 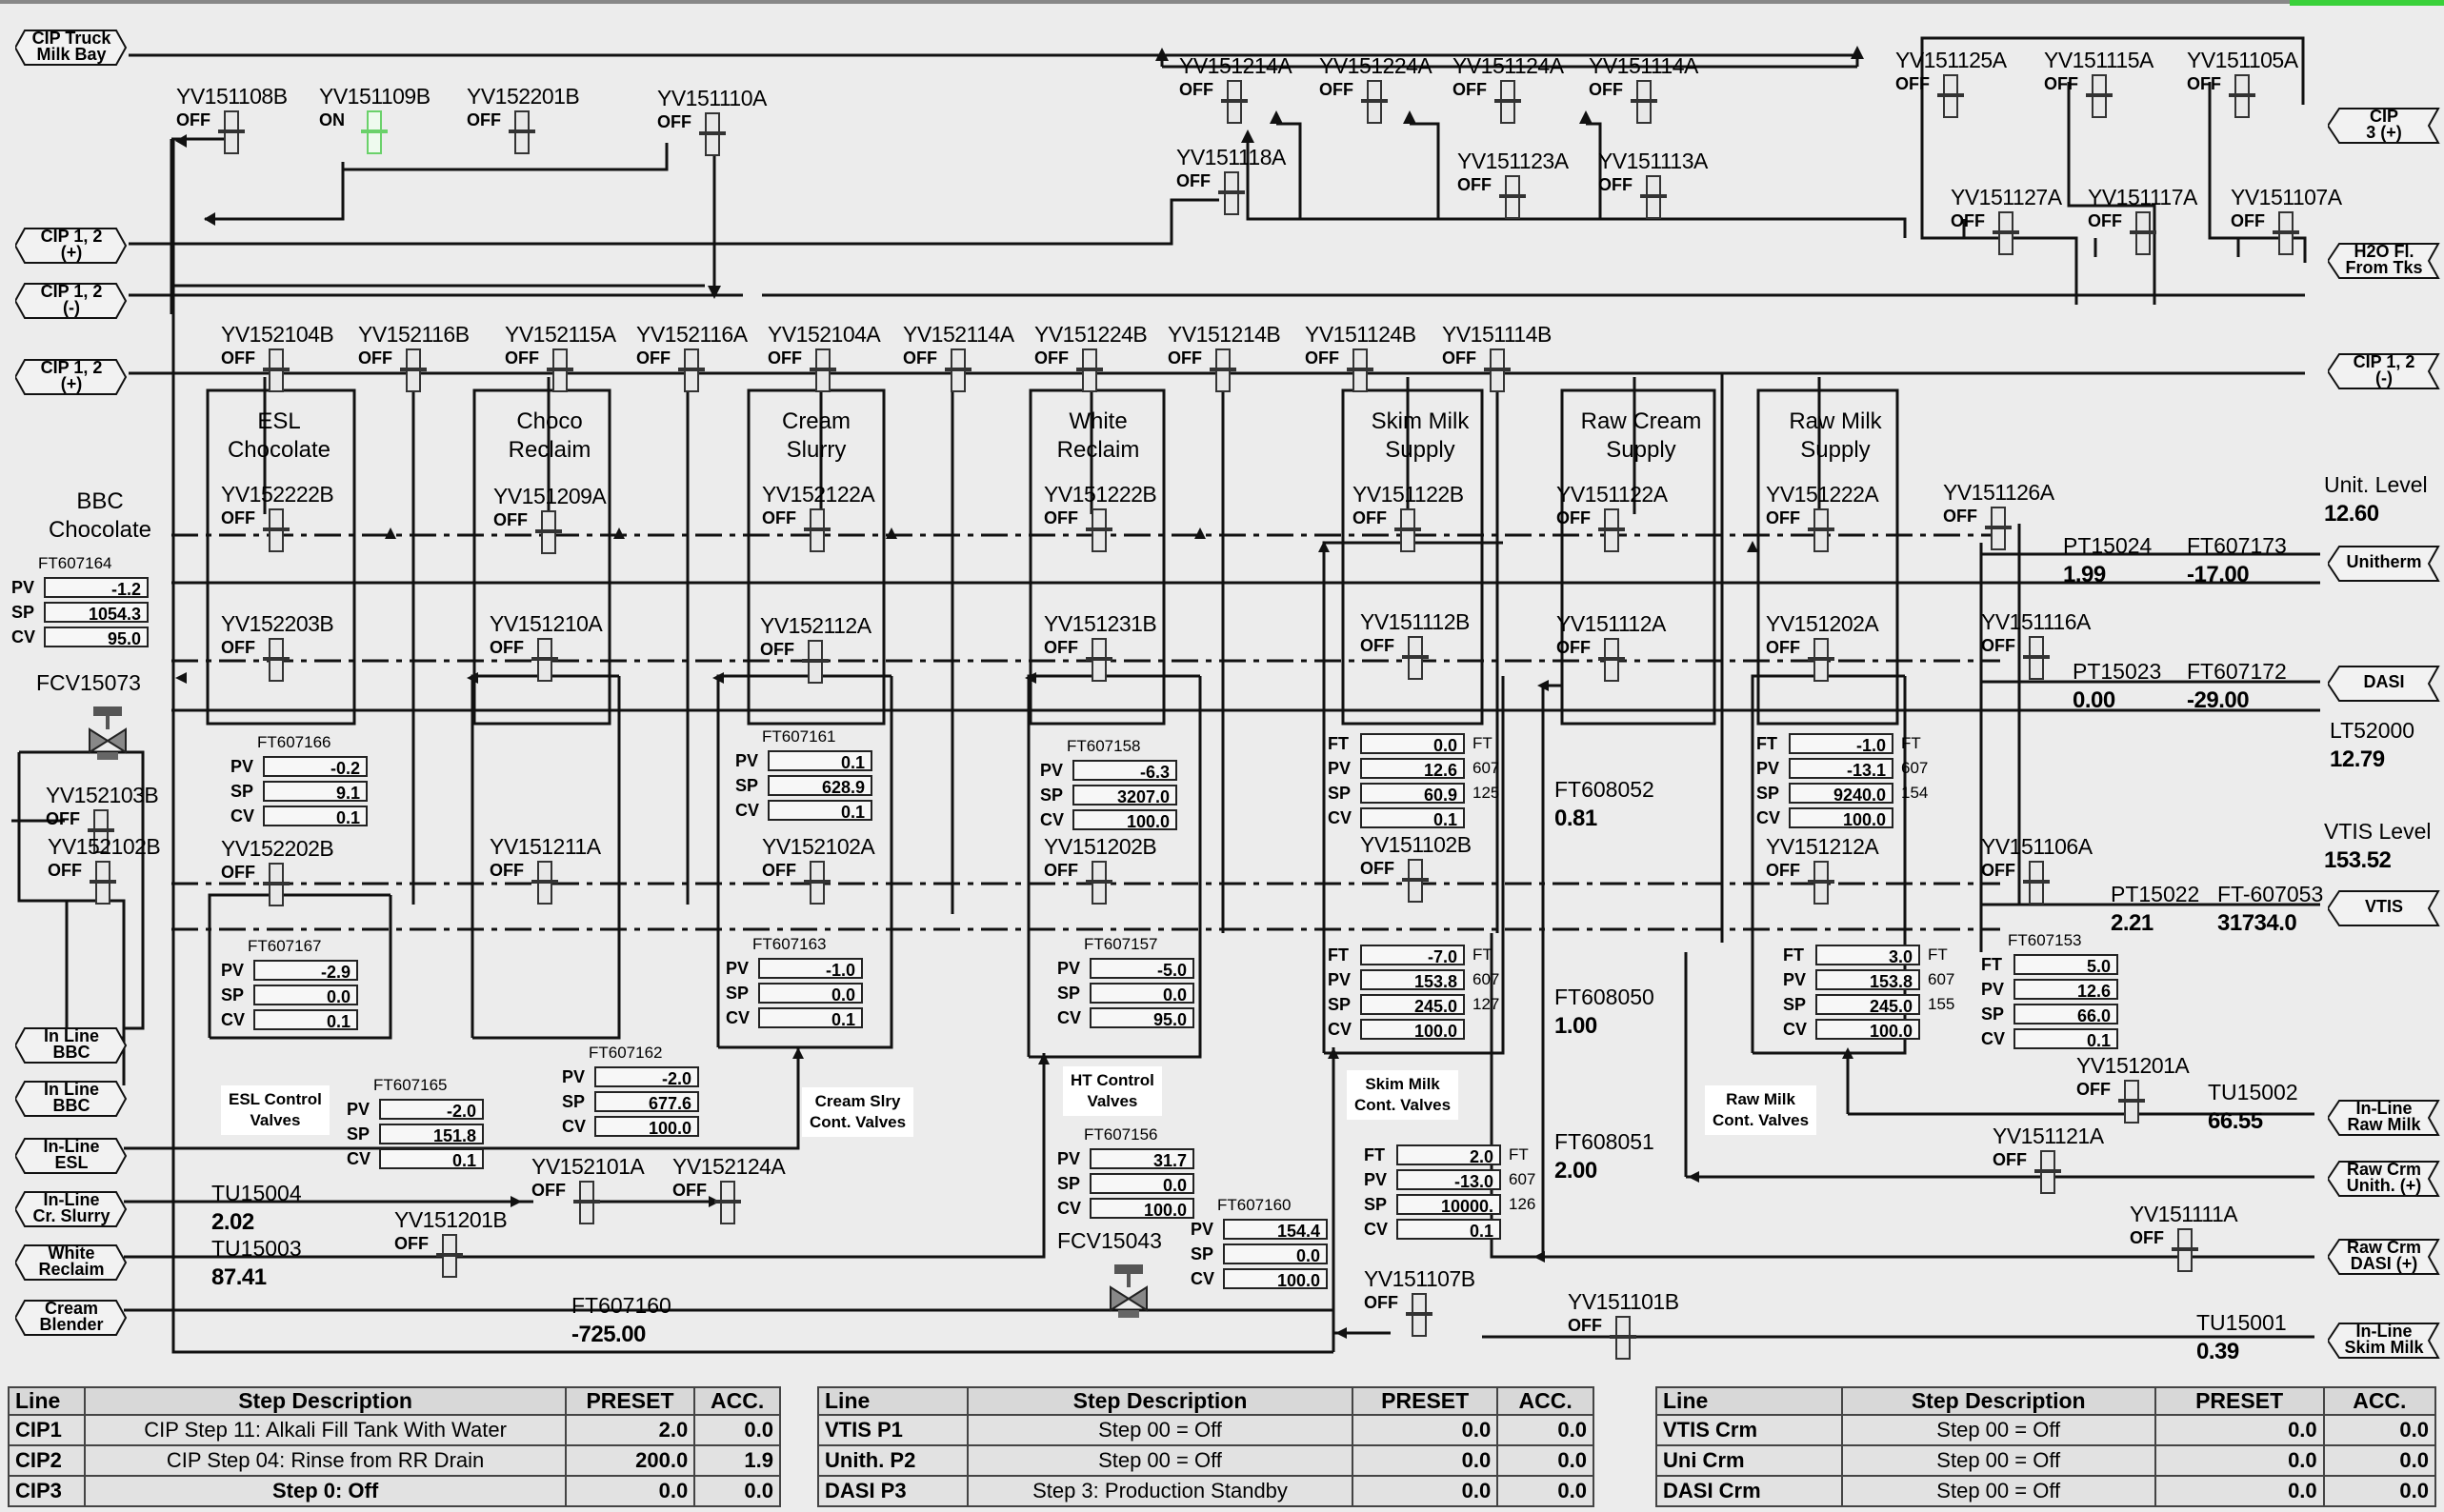 I want to click on connector-white-reclaim: White Reclaim, so click(x=71, y=1262).